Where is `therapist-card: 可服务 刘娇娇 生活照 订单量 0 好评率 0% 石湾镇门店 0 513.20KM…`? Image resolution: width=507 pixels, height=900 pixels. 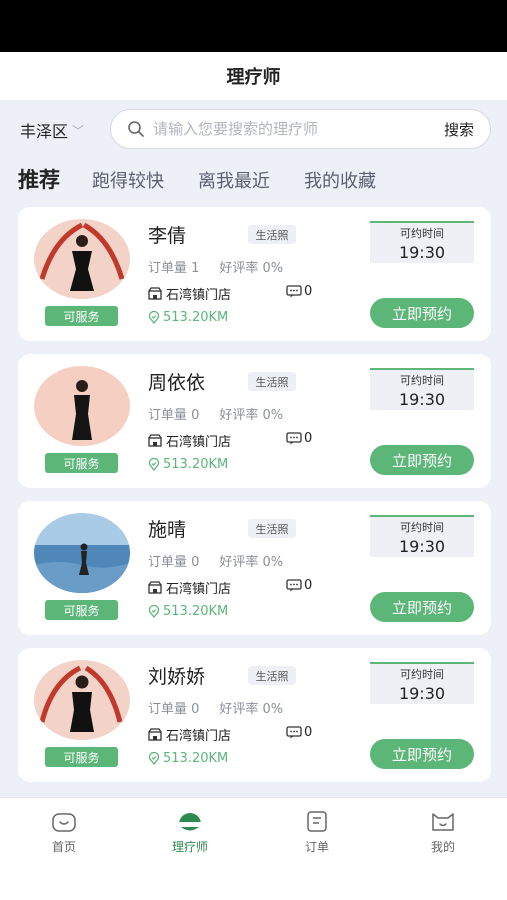
therapist-card: 可服务 刘娇娇 生活照 订单量 0 好评率 0% 石湾镇门店 0 513.20KM… is located at coordinates (254, 715).